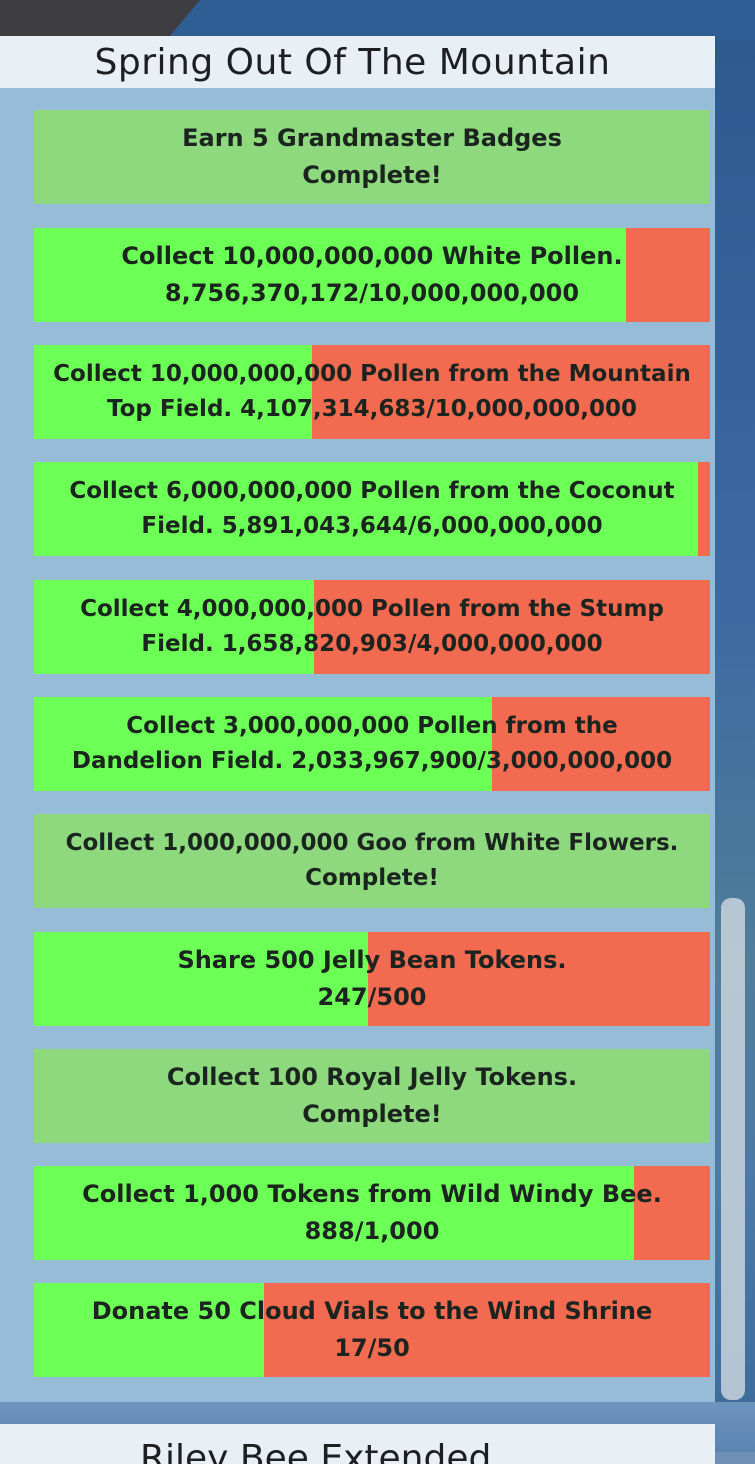 The image size is (755, 1464). I want to click on task-progress-text: Top Field. 4,107,314,683/10,000,000,000, so click(372, 409).